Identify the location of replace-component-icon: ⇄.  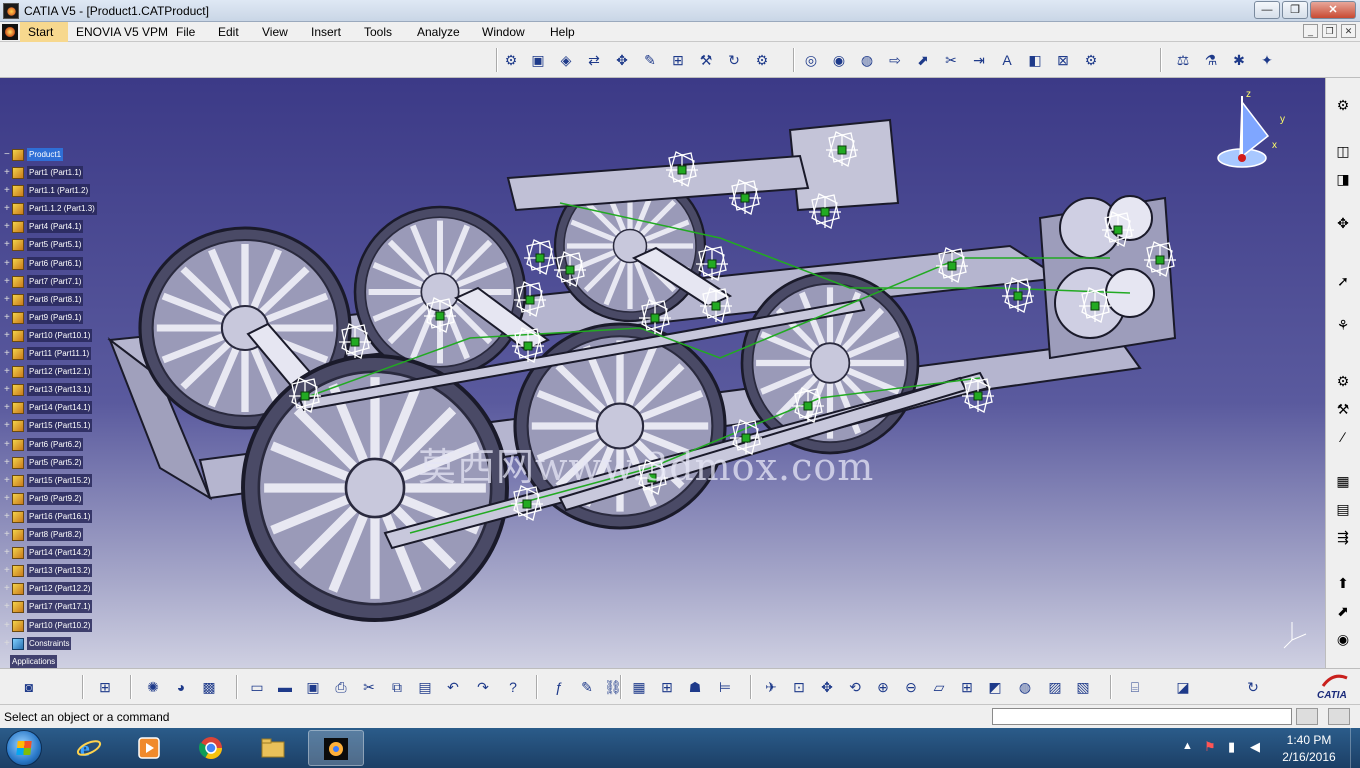
(594, 60).